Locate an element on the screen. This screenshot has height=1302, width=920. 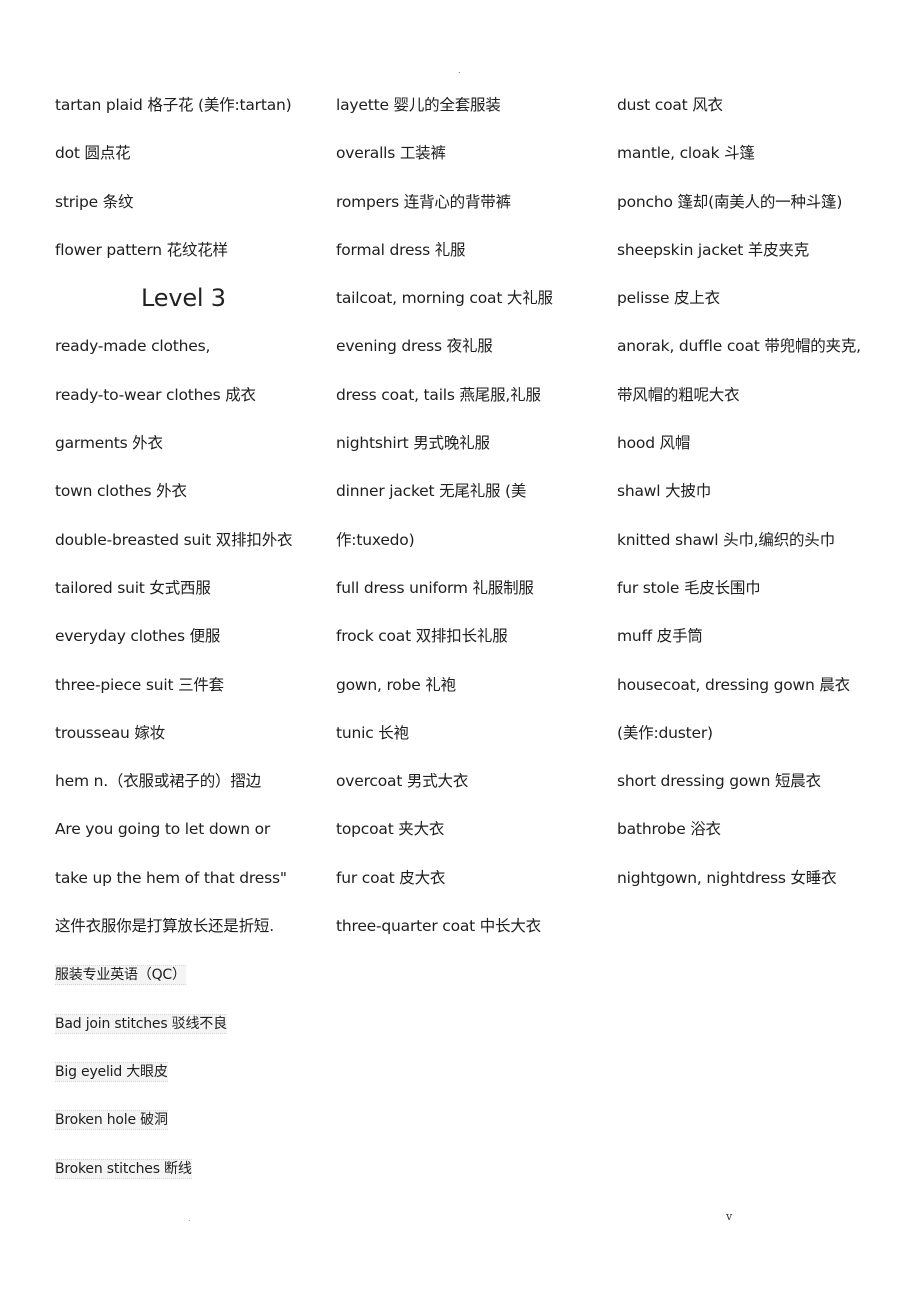
term-entry: dinner jacket 无尾礼服 (美 is located at coordinates (471, 502).